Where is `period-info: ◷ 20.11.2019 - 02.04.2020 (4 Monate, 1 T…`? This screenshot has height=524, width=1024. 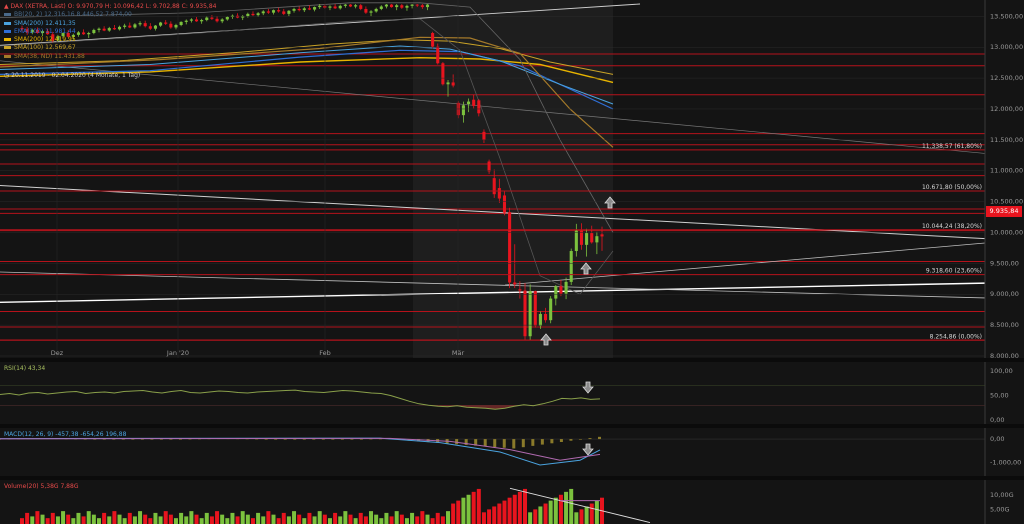
period-info: ◷ 20.11.2019 - 02.04.2020 (4 Monate, 1 T… is located at coordinates (72, 75).